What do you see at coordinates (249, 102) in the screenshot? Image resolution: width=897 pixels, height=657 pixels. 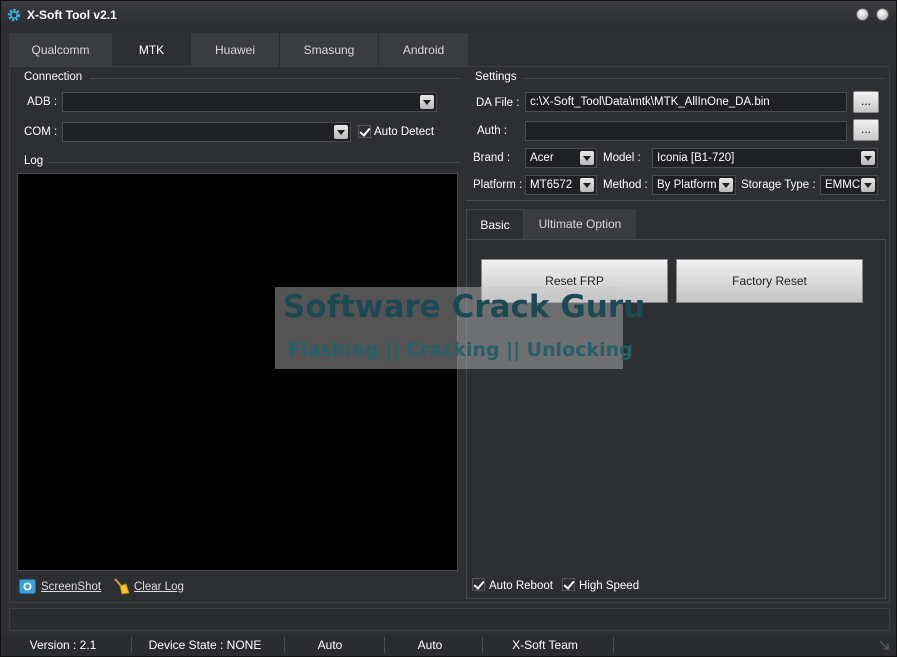 I see `adb-select` at bounding box center [249, 102].